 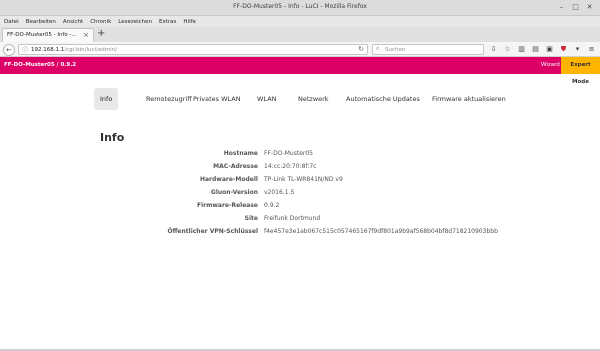 I want to click on download-icon: ⇩, so click(x=493, y=49).